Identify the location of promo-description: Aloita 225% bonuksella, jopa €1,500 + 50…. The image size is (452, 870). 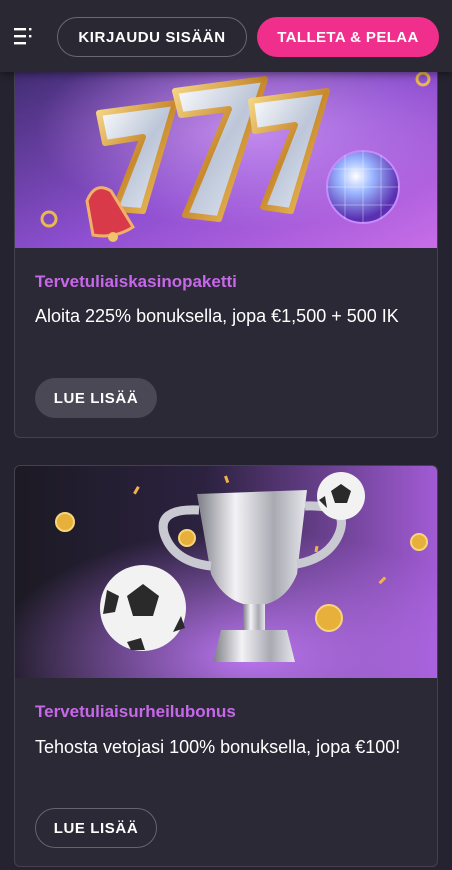
(217, 316).